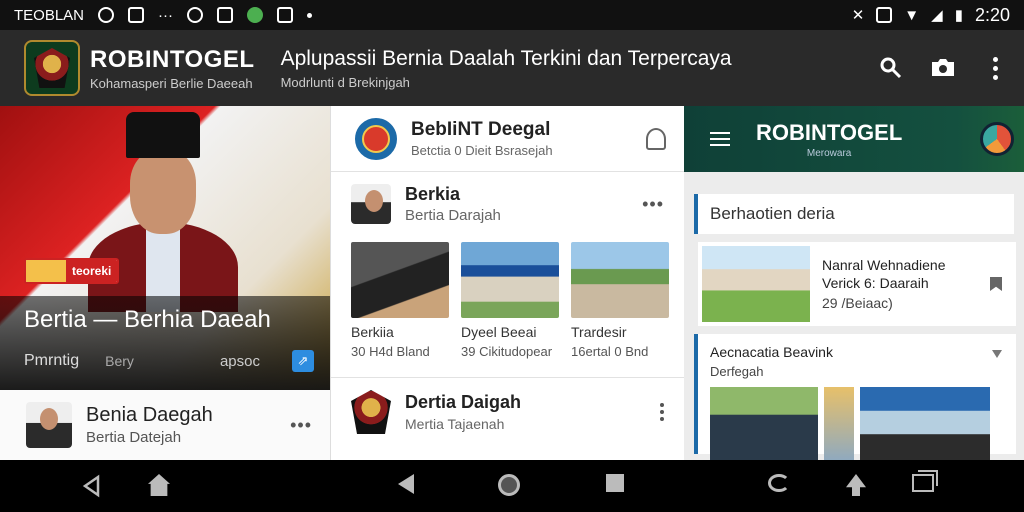  Describe the element at coordinates (171, 83) in the screenshot. I see `brand-subtitle: Kohamasperi Berlie Daeeah` at that location.